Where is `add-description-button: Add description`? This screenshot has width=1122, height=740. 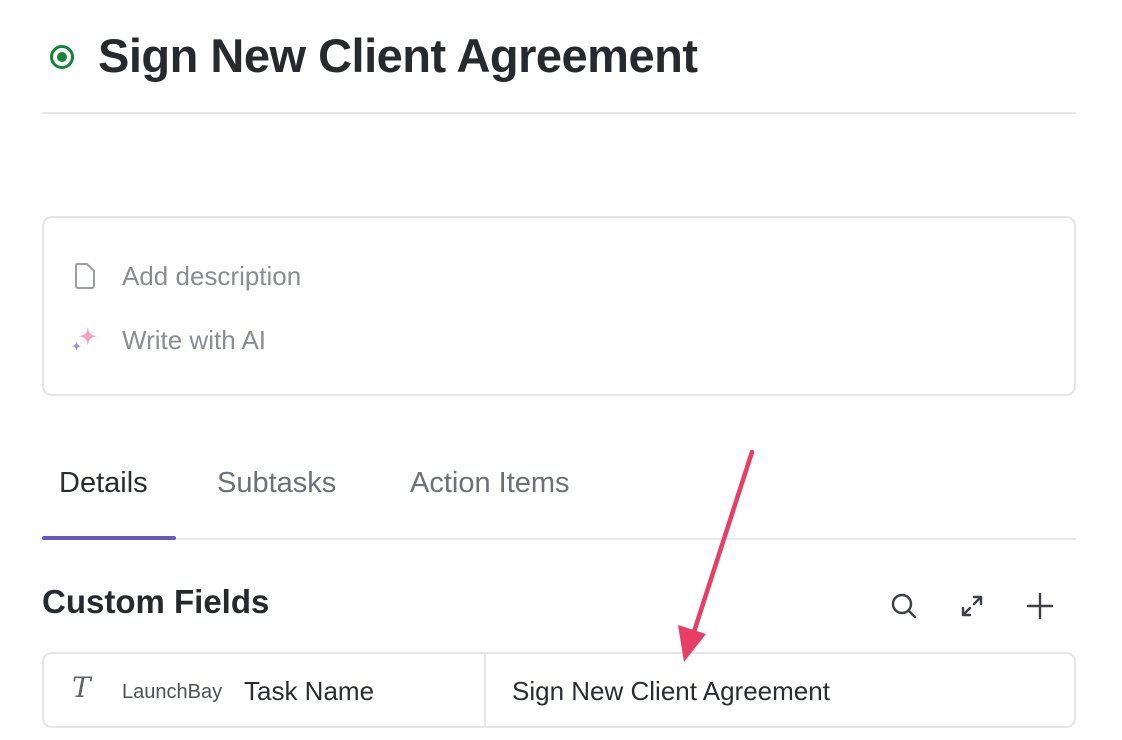 add-description-button: Add description is located at coordinates (185, 276).